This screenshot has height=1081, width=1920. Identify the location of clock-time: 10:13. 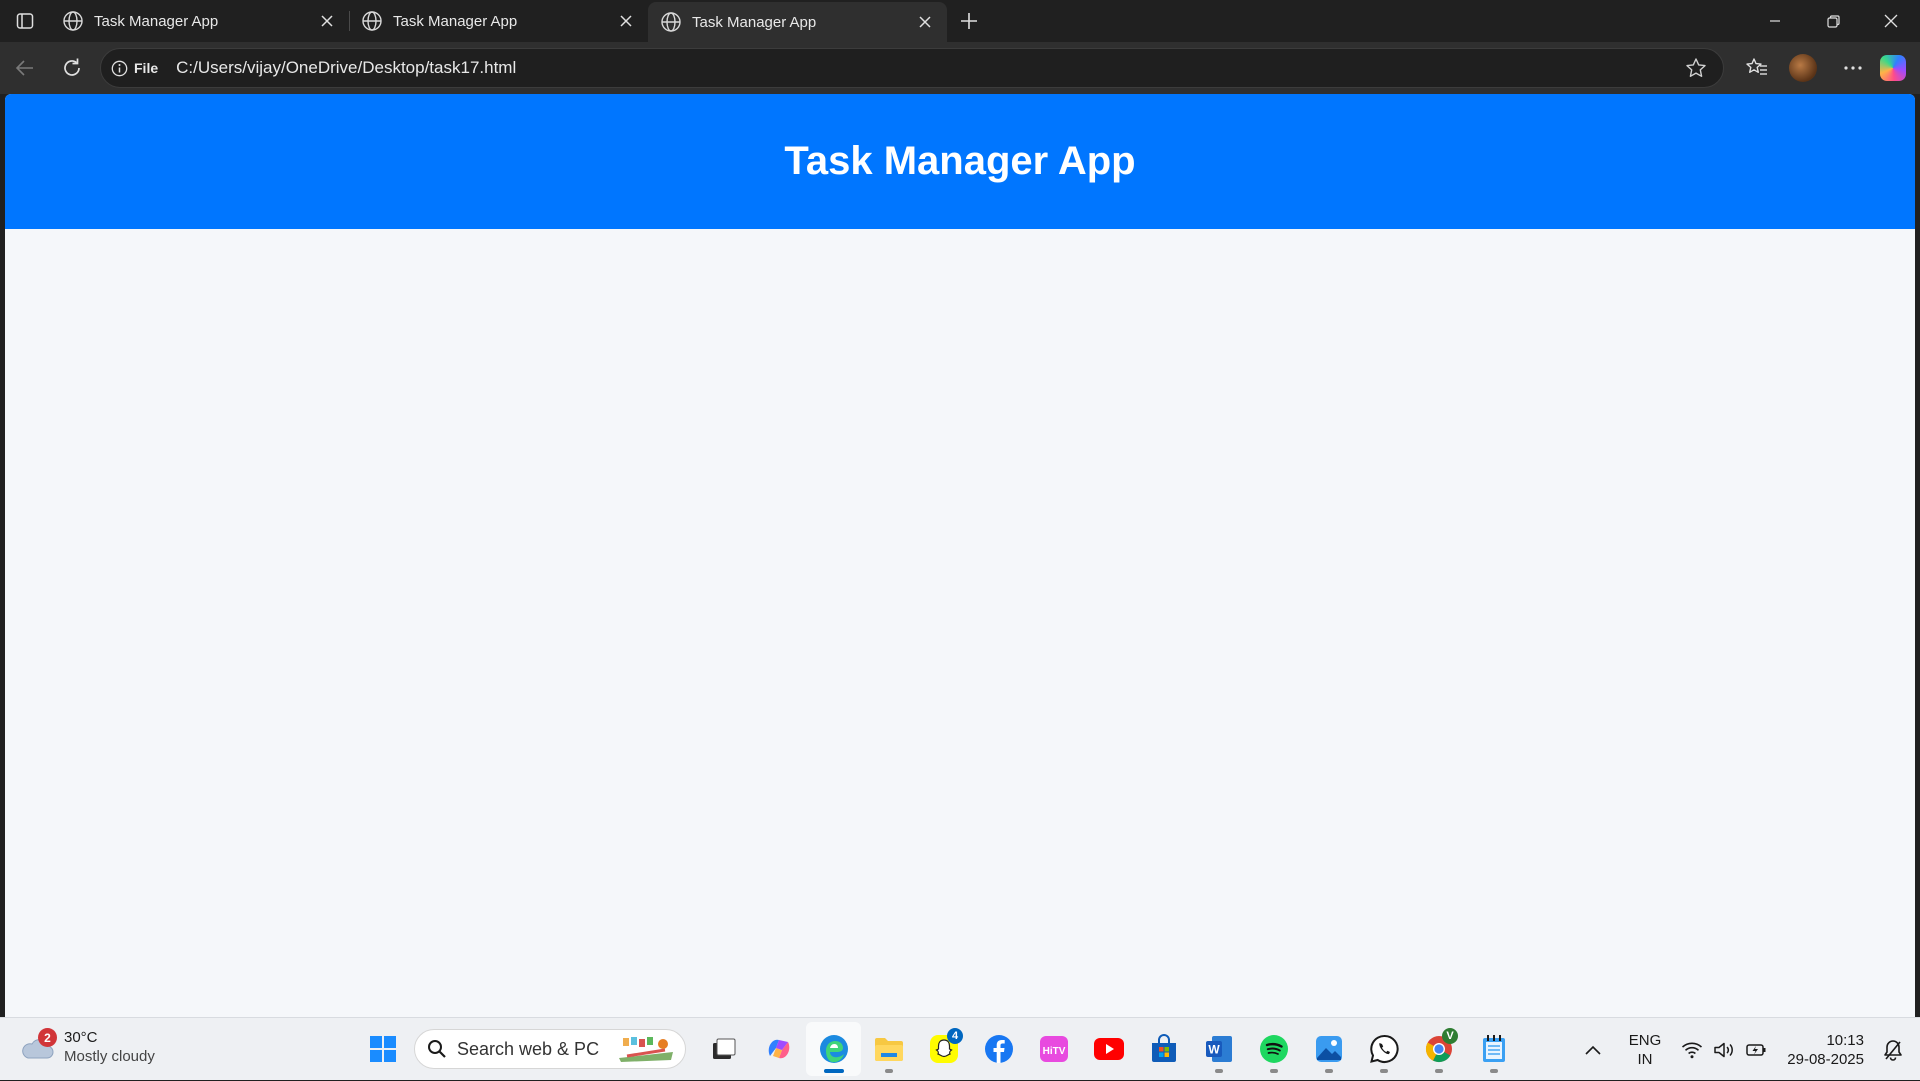
(1845, 1040).